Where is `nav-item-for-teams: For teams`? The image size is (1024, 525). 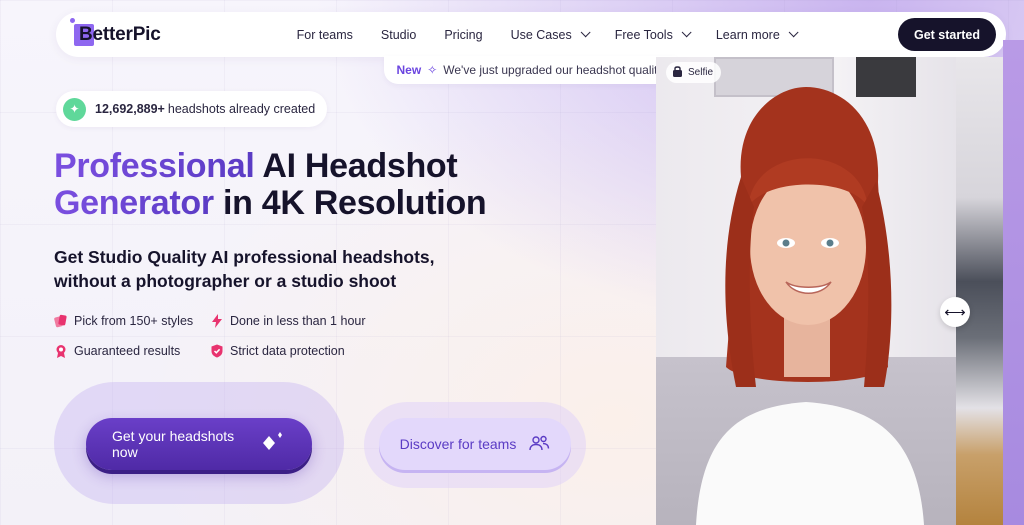
nav-item-for-teams: For teams is located at coordinates (325, 35).